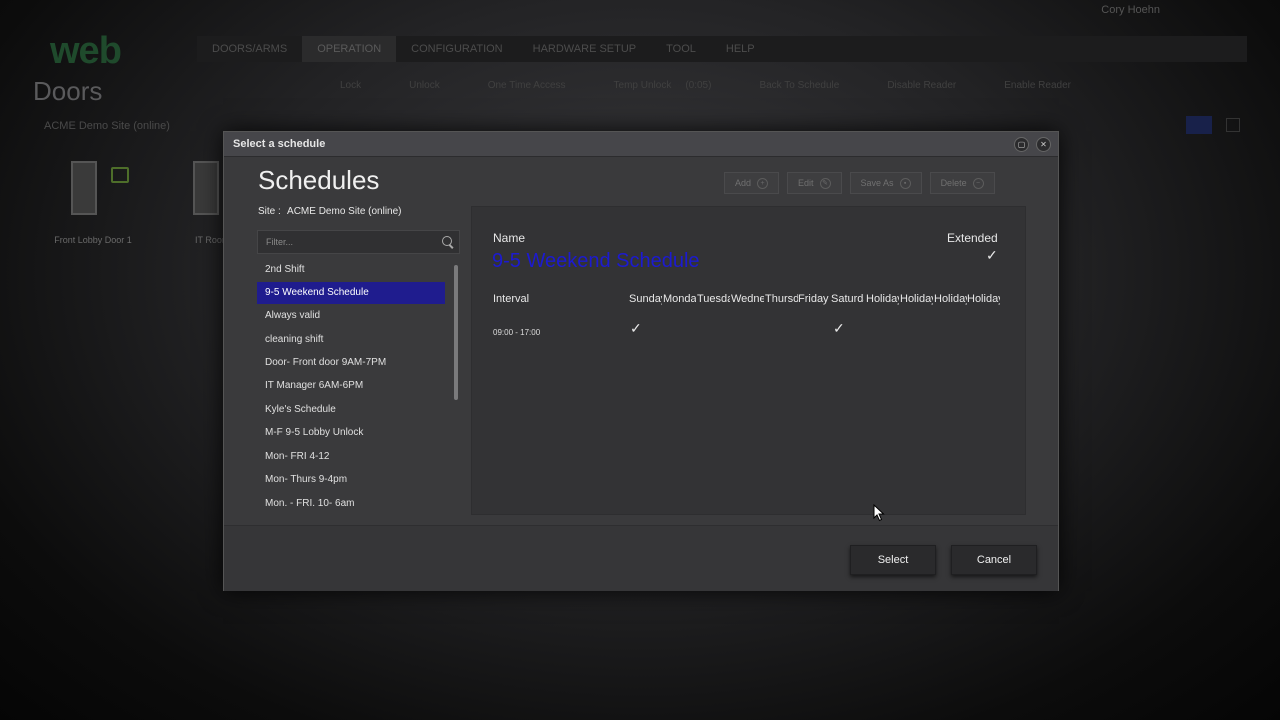 The width and height of the screenshot is (1280, 720). Describe the element at coordinates (585, 49) in the screenshot. I see `nav-hardware-setup: HARDWARE SETUP` at that location.